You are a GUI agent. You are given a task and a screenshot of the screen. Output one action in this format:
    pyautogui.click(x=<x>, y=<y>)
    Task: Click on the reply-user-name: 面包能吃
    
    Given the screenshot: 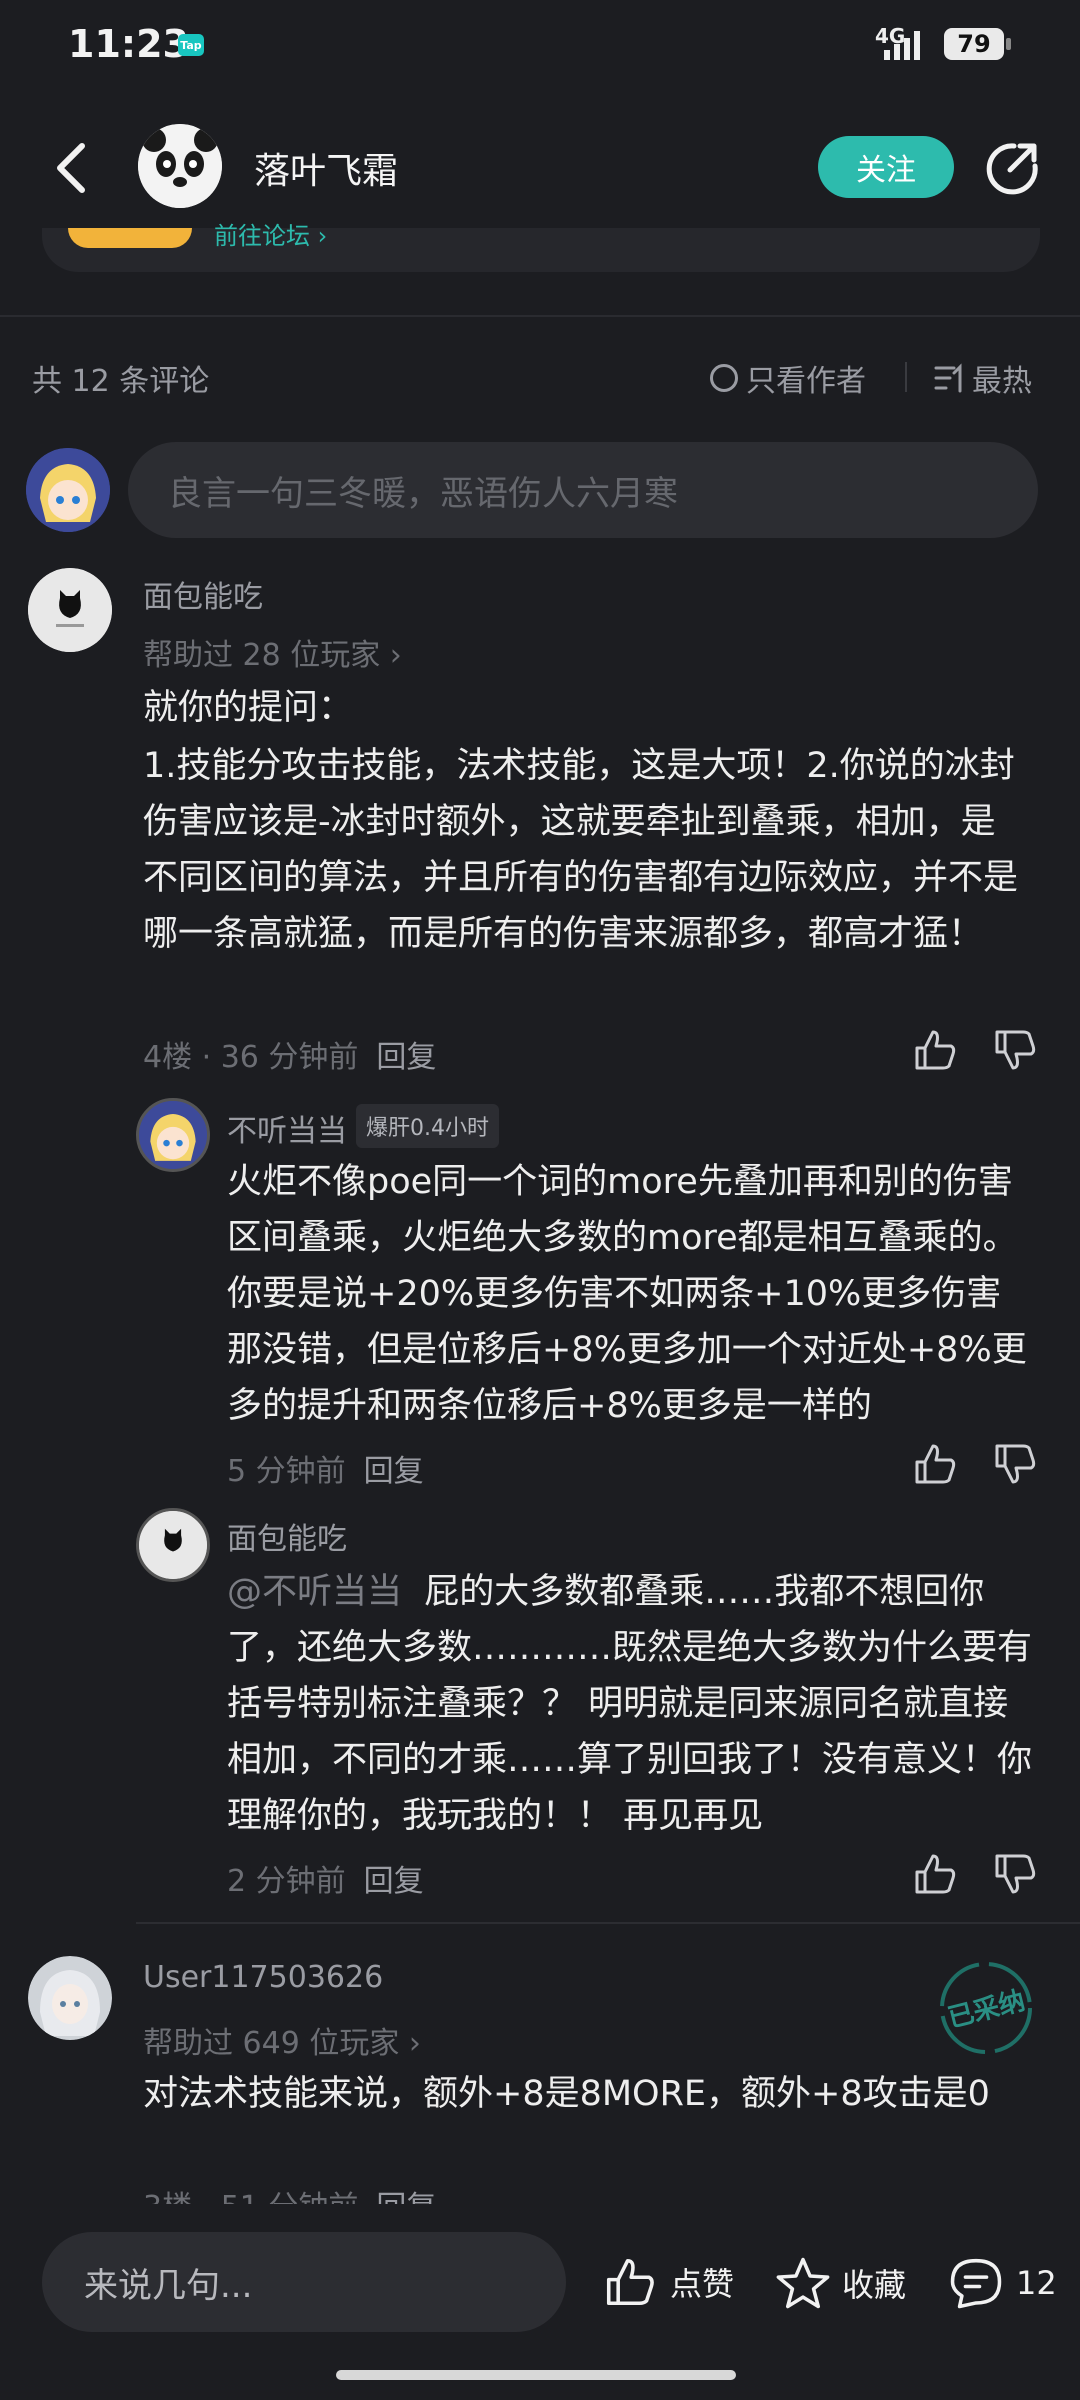 What is the action you would take?
    pyautogui.click(x=287, y=1536)
    